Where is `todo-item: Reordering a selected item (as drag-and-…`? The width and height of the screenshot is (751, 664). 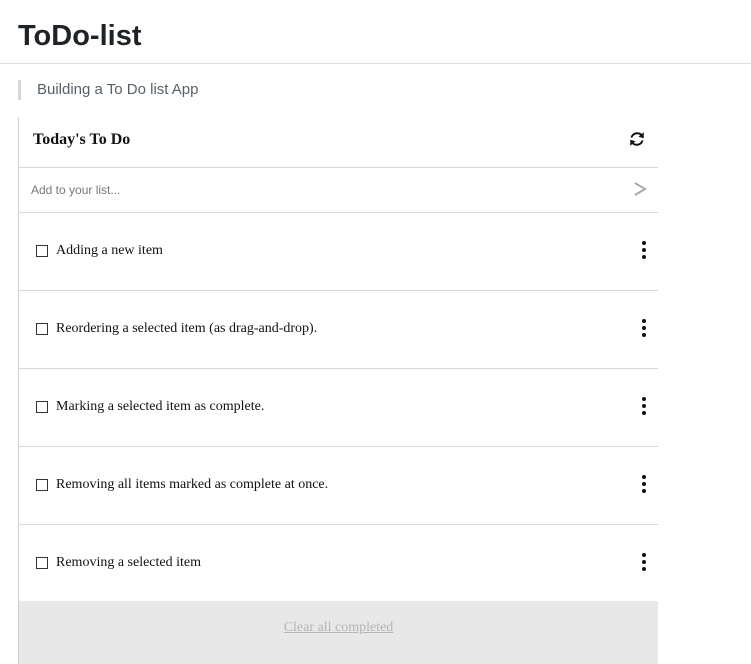 todo-item: Reordering a selected item (as drag-and-… is located at coordinates (338, 330).